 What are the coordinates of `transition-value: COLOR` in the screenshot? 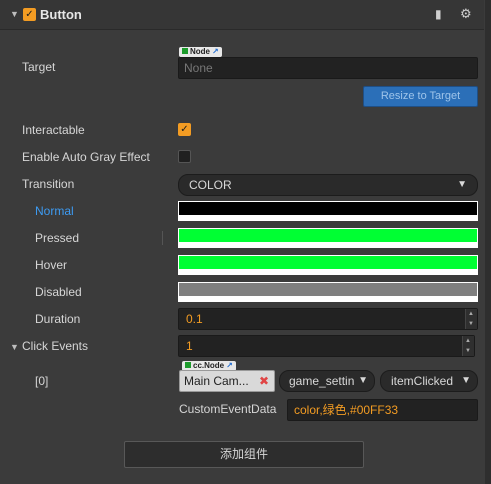 It's located at (210, 185).